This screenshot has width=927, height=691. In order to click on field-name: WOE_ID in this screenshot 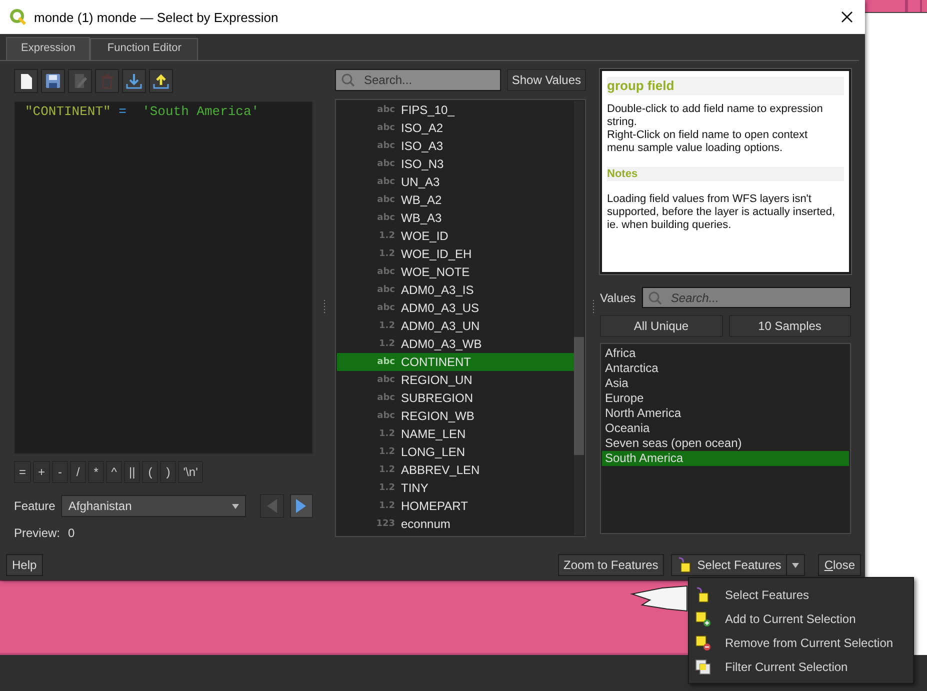, I will do `click(424, 236)`.